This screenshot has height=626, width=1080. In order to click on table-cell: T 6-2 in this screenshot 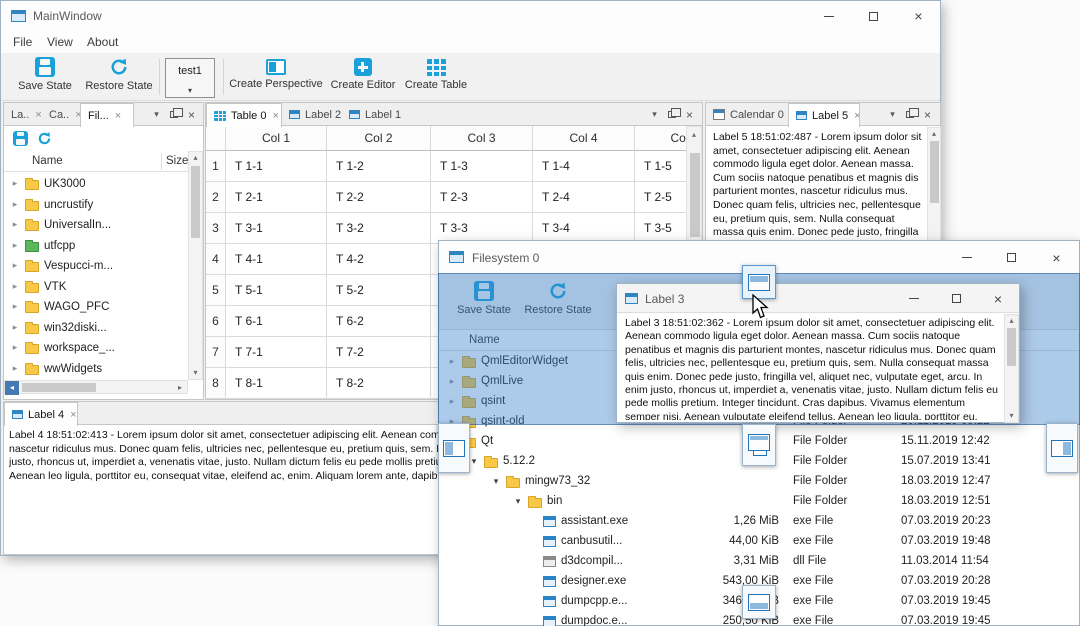, I will do `click(379, 321)`.